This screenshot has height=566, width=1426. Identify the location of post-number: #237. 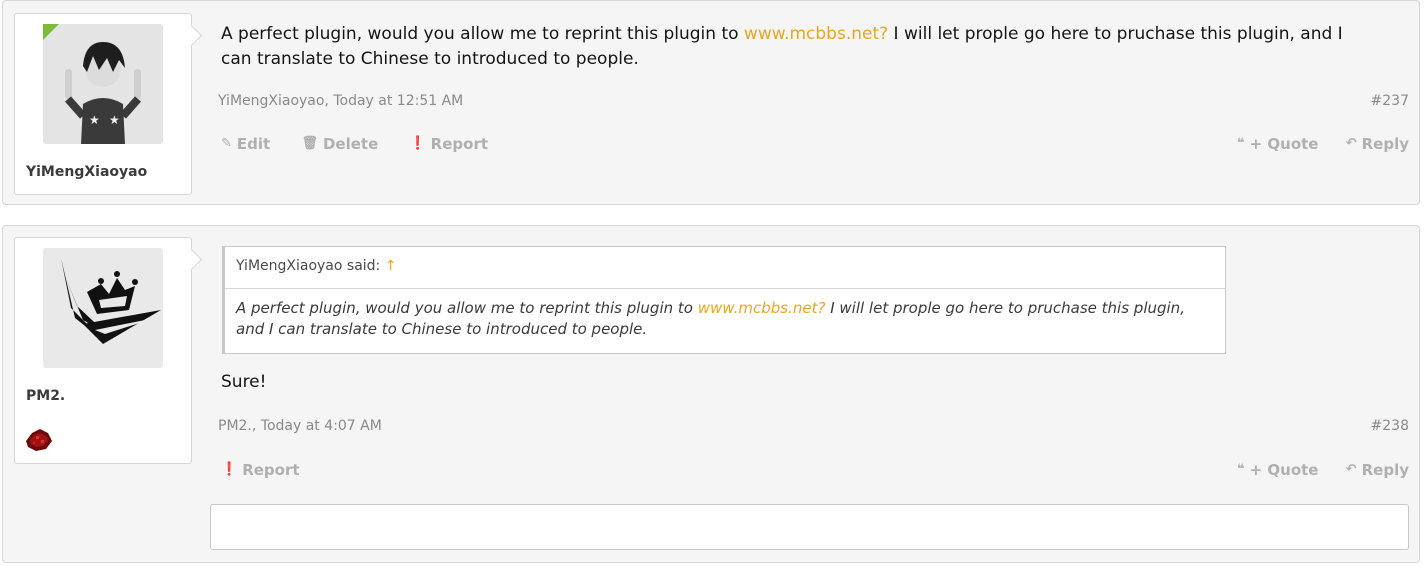
(1390, 101).